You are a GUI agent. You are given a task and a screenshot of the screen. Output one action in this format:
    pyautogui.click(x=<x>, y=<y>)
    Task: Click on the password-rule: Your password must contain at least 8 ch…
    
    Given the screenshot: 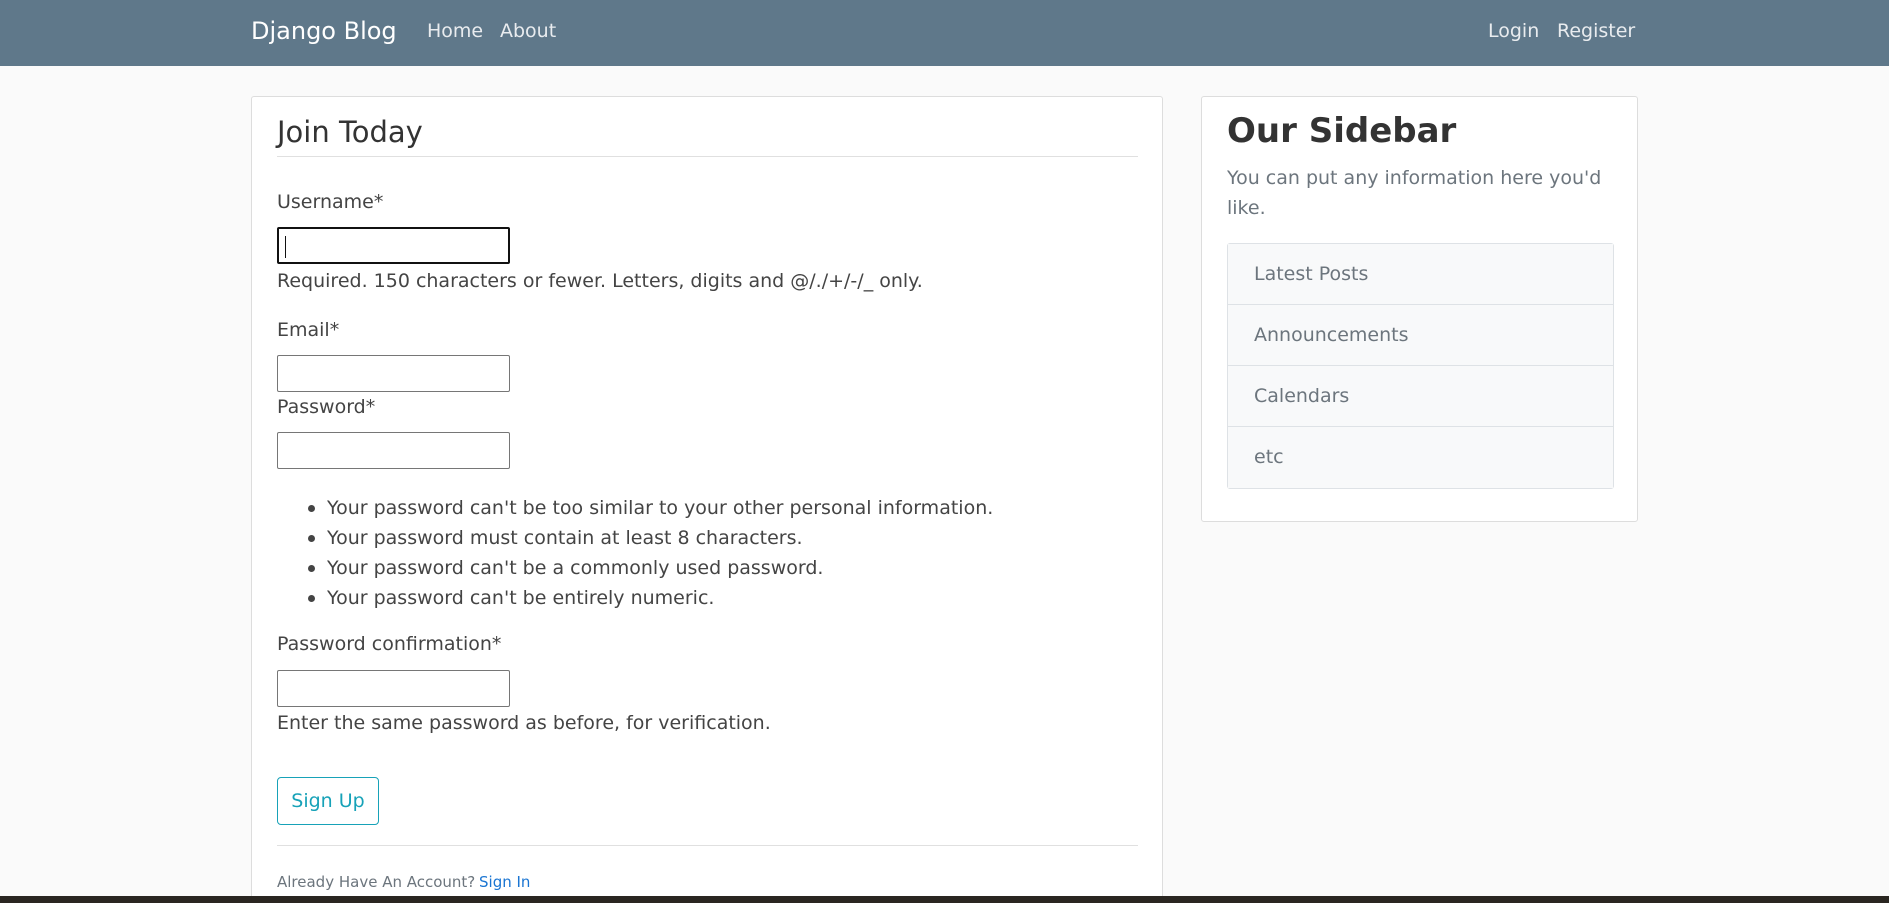 What is the action you would take?
    pyautogui.click(x=635, y=538)
    